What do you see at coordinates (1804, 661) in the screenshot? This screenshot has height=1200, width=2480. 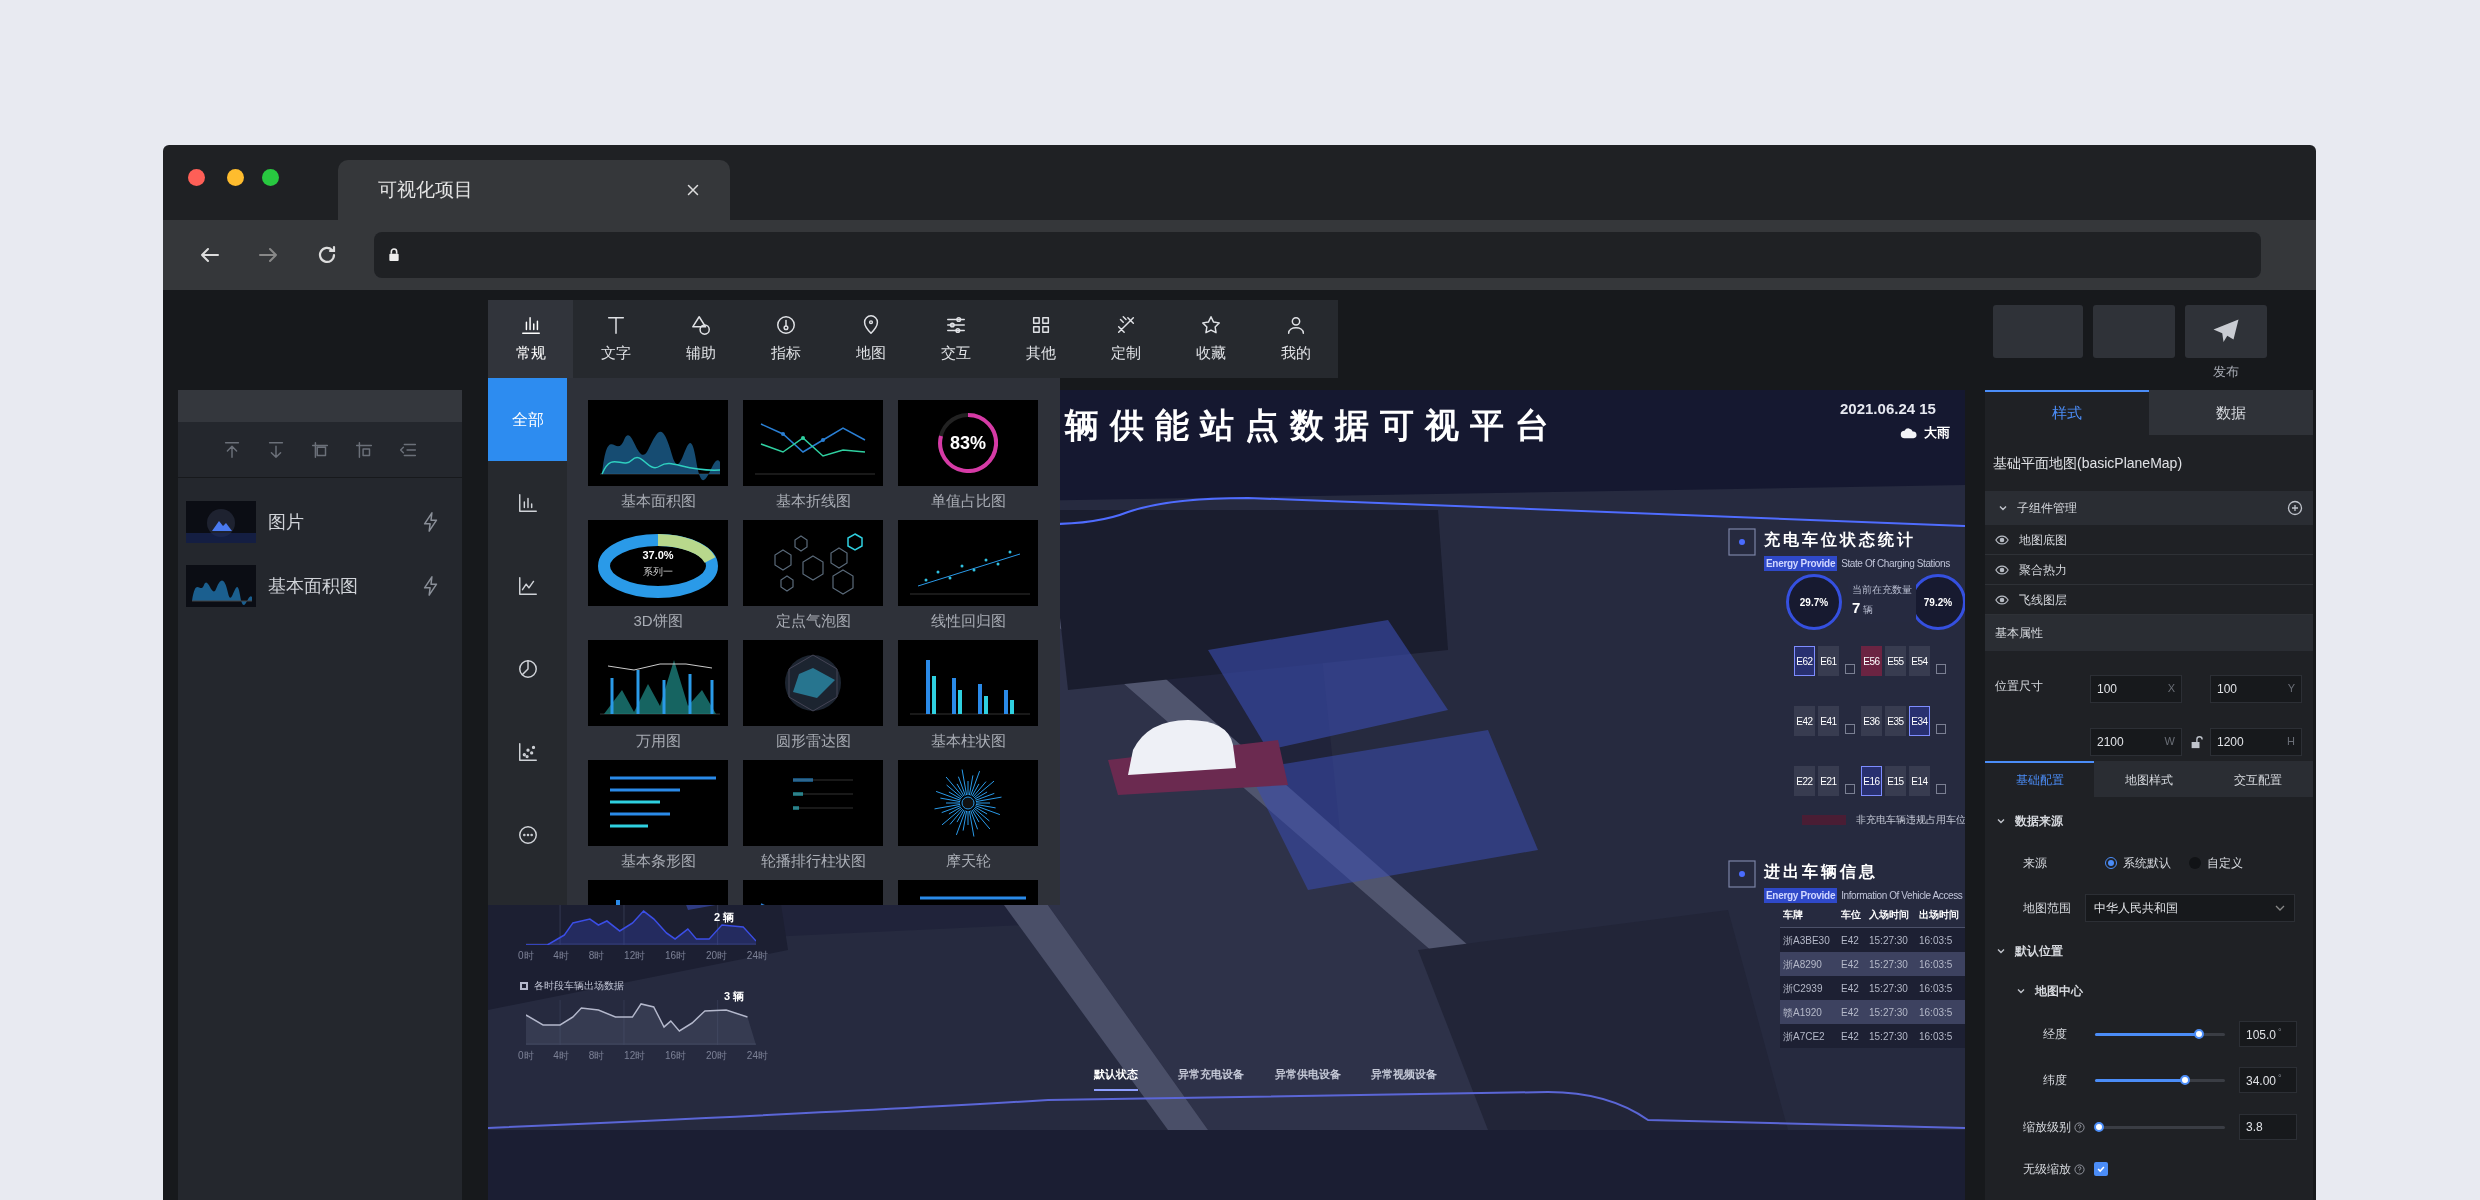 I see `parking-slot: E62` at bounding box center [1804, 661].